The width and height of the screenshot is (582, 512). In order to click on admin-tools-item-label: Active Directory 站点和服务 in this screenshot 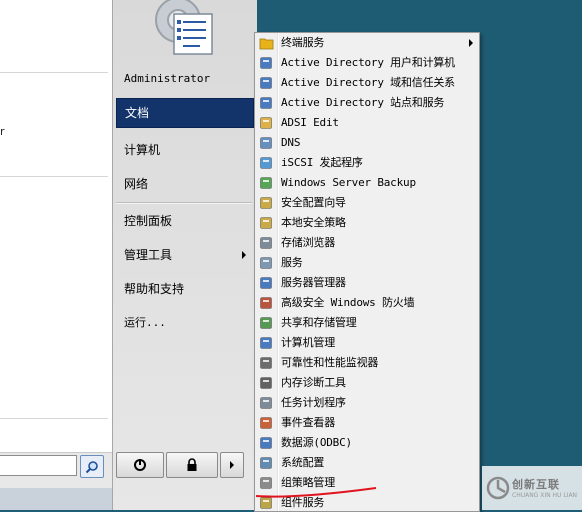, I will do `click(363, 102)`.